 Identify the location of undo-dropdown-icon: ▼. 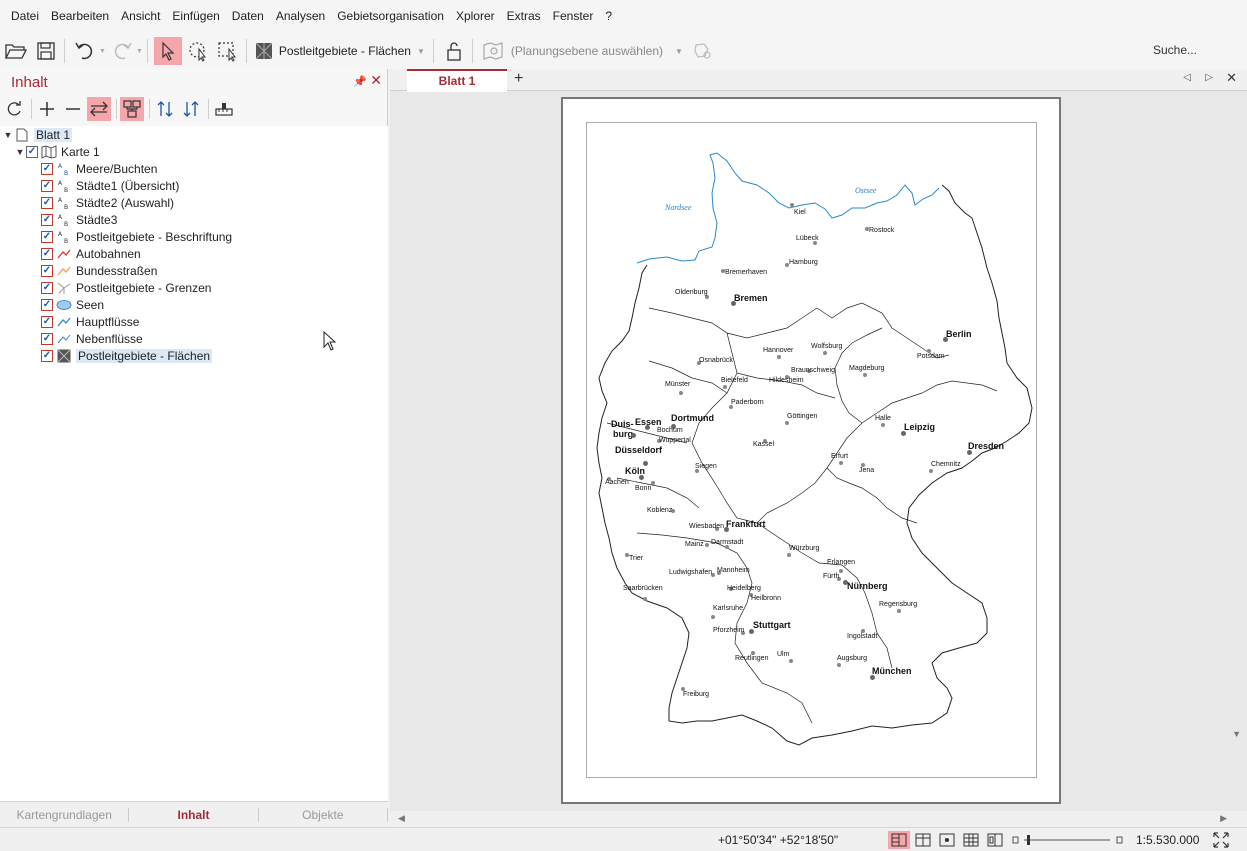
(102, 51).